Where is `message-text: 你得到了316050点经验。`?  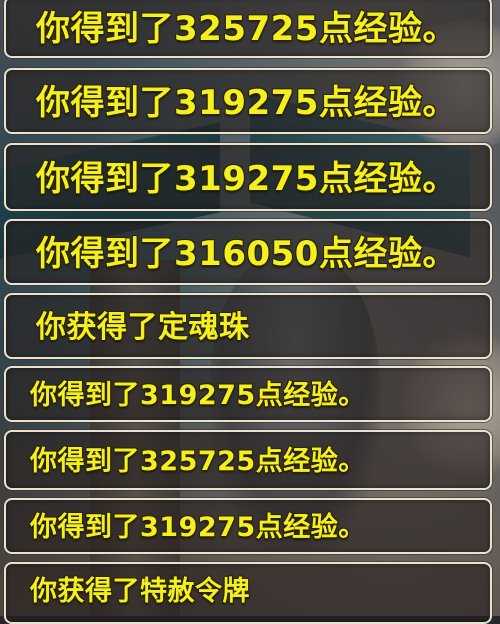
message-text: 你得到了316050点经验。 is located at coordinates (246, 254).